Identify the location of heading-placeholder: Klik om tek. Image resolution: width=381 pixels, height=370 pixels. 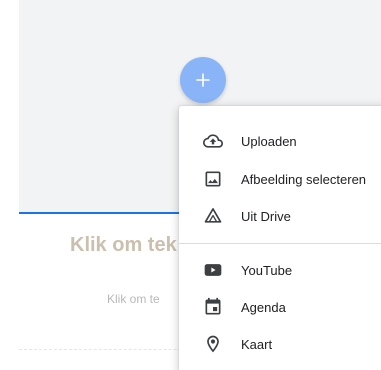
(123, 245).